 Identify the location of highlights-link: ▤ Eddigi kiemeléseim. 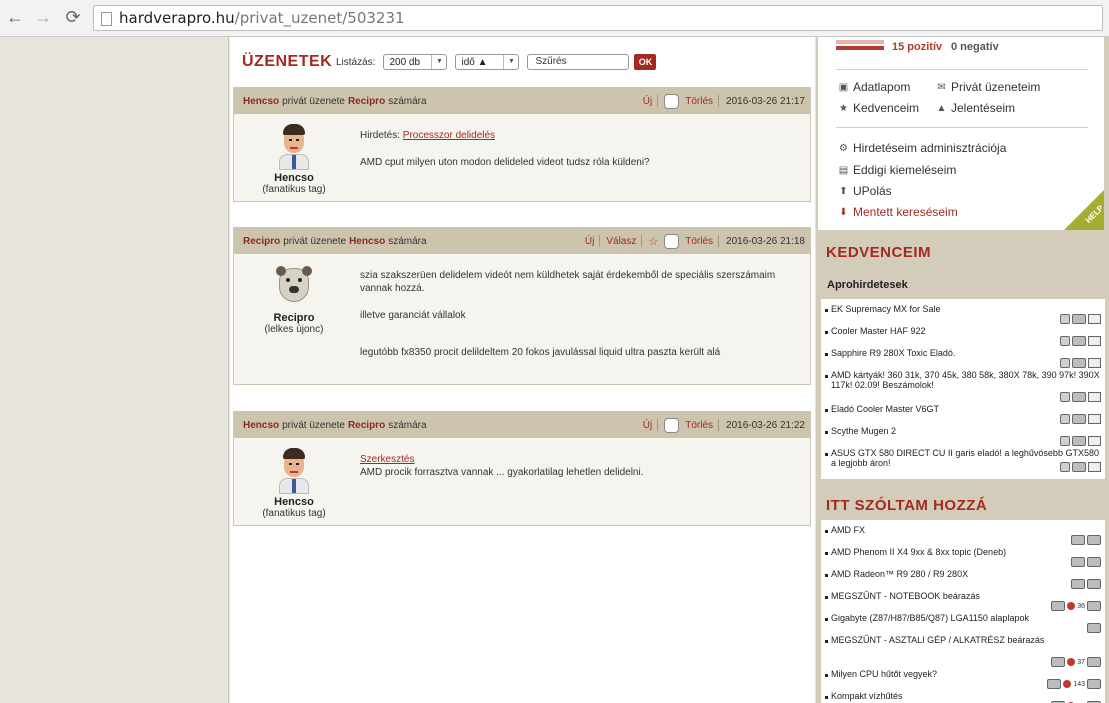
(897, 170).